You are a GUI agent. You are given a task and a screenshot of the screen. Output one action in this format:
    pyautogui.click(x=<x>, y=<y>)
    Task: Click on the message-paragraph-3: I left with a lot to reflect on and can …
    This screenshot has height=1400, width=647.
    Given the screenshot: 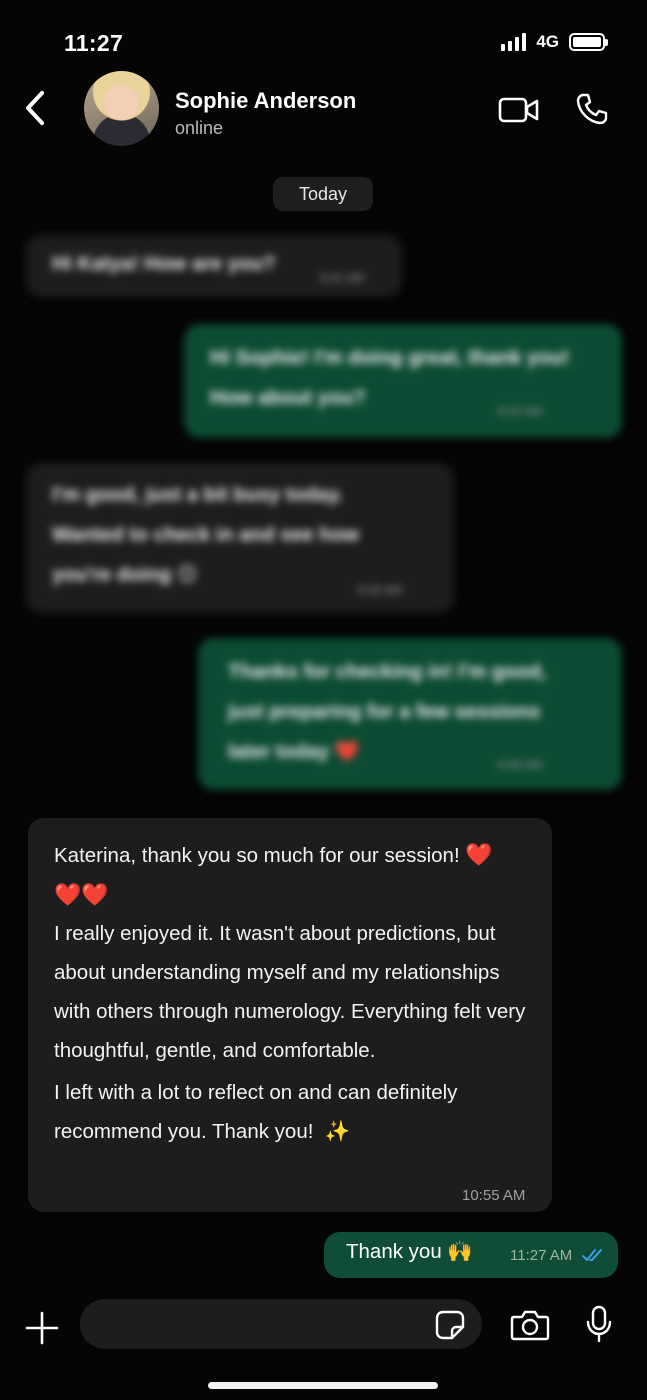 What is the action you would take?
    pyautogui.click(x=256, y=1112)
    